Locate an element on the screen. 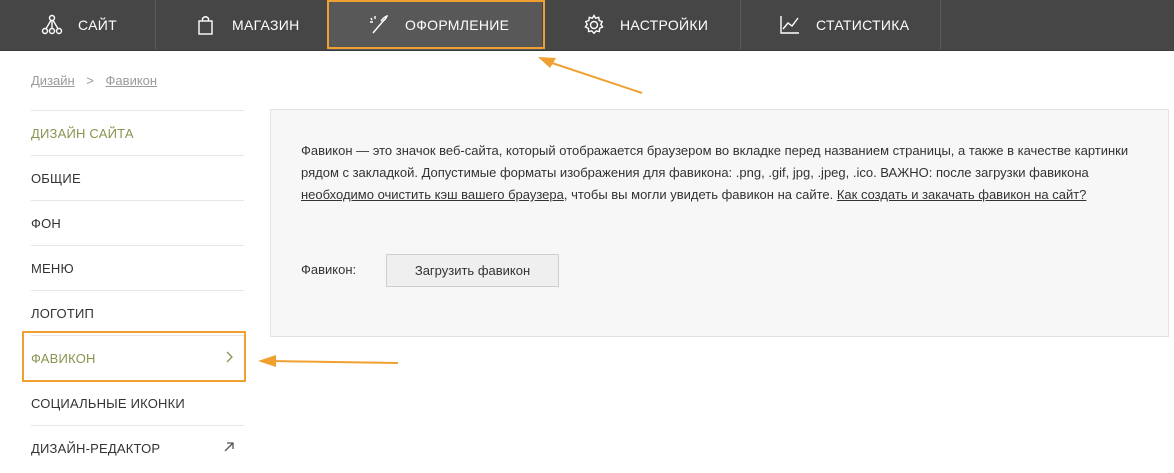 The width and height of the screenshot is (1174, 473). nav-label-shop: МАГАЗИН is located at coordinates (266, 25).